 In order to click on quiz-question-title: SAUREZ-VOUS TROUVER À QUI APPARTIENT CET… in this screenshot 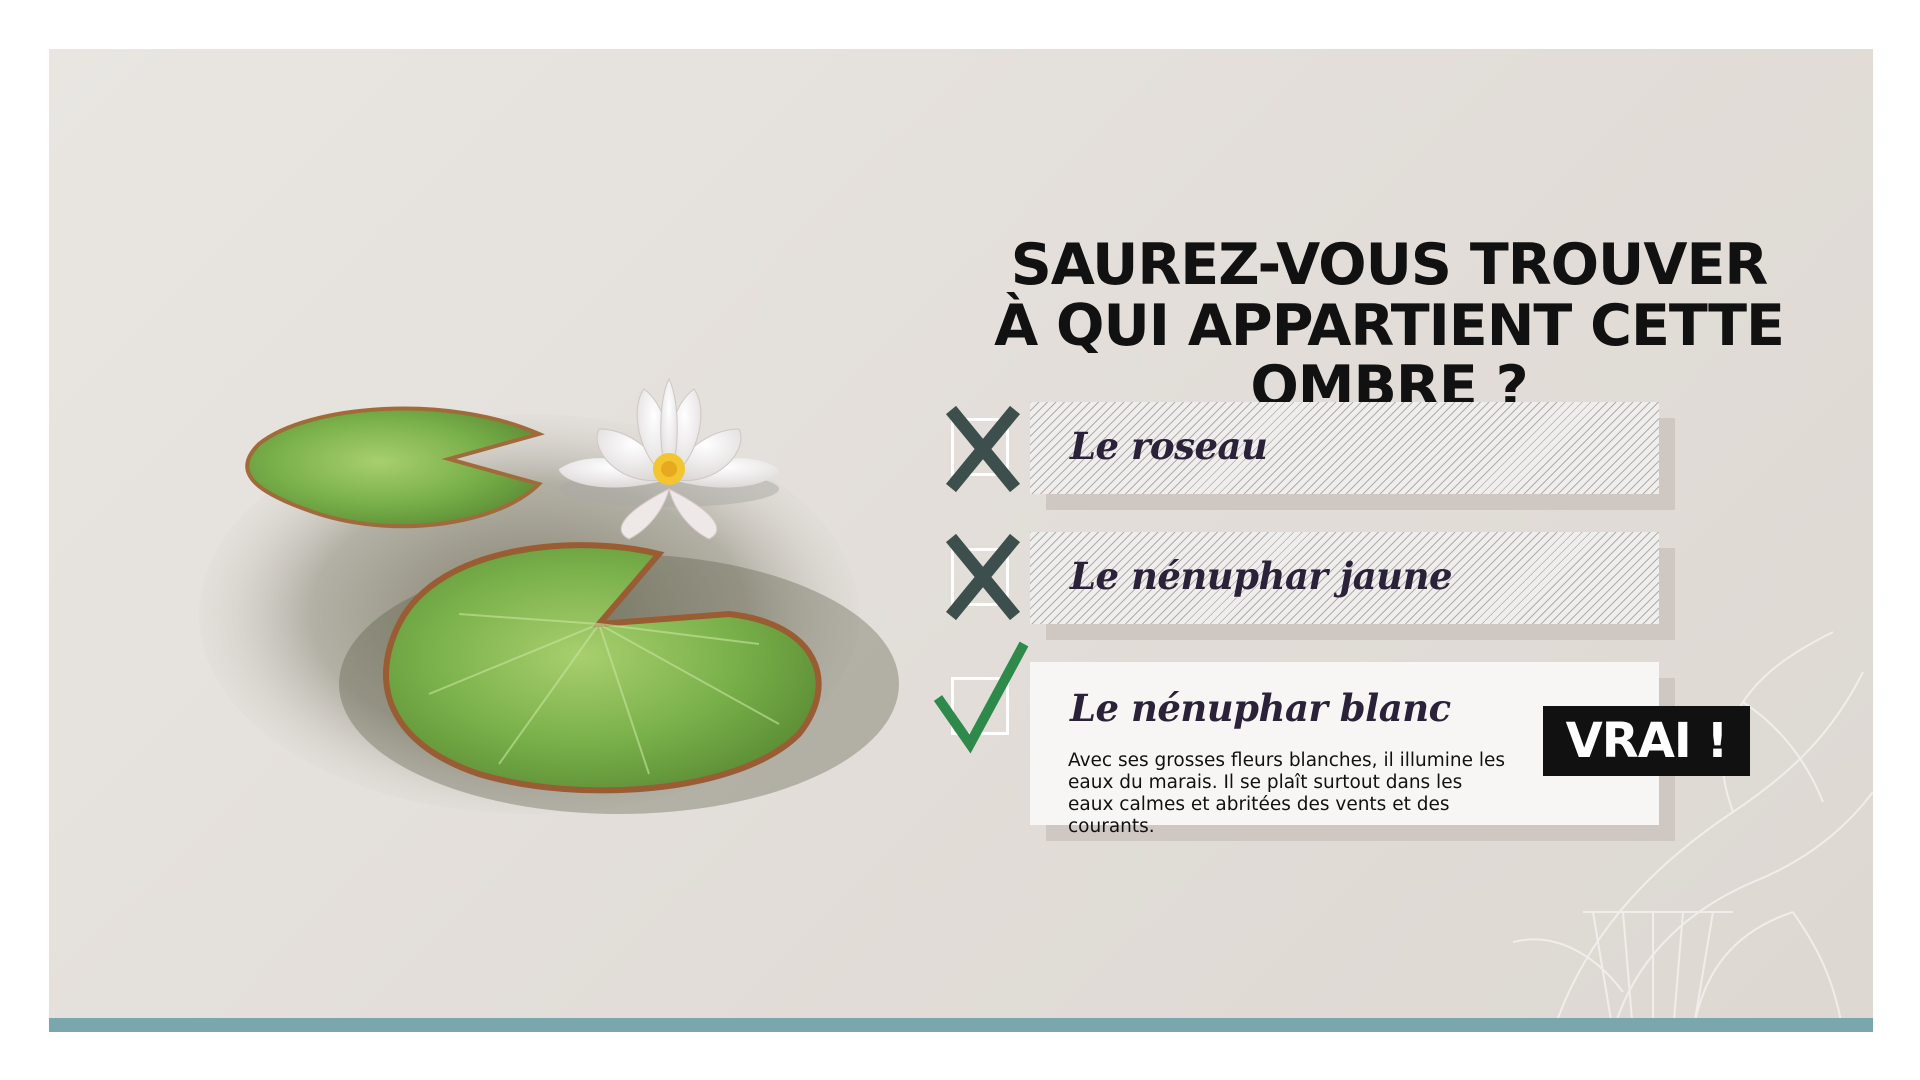, I will do `click(1381, 326)`.